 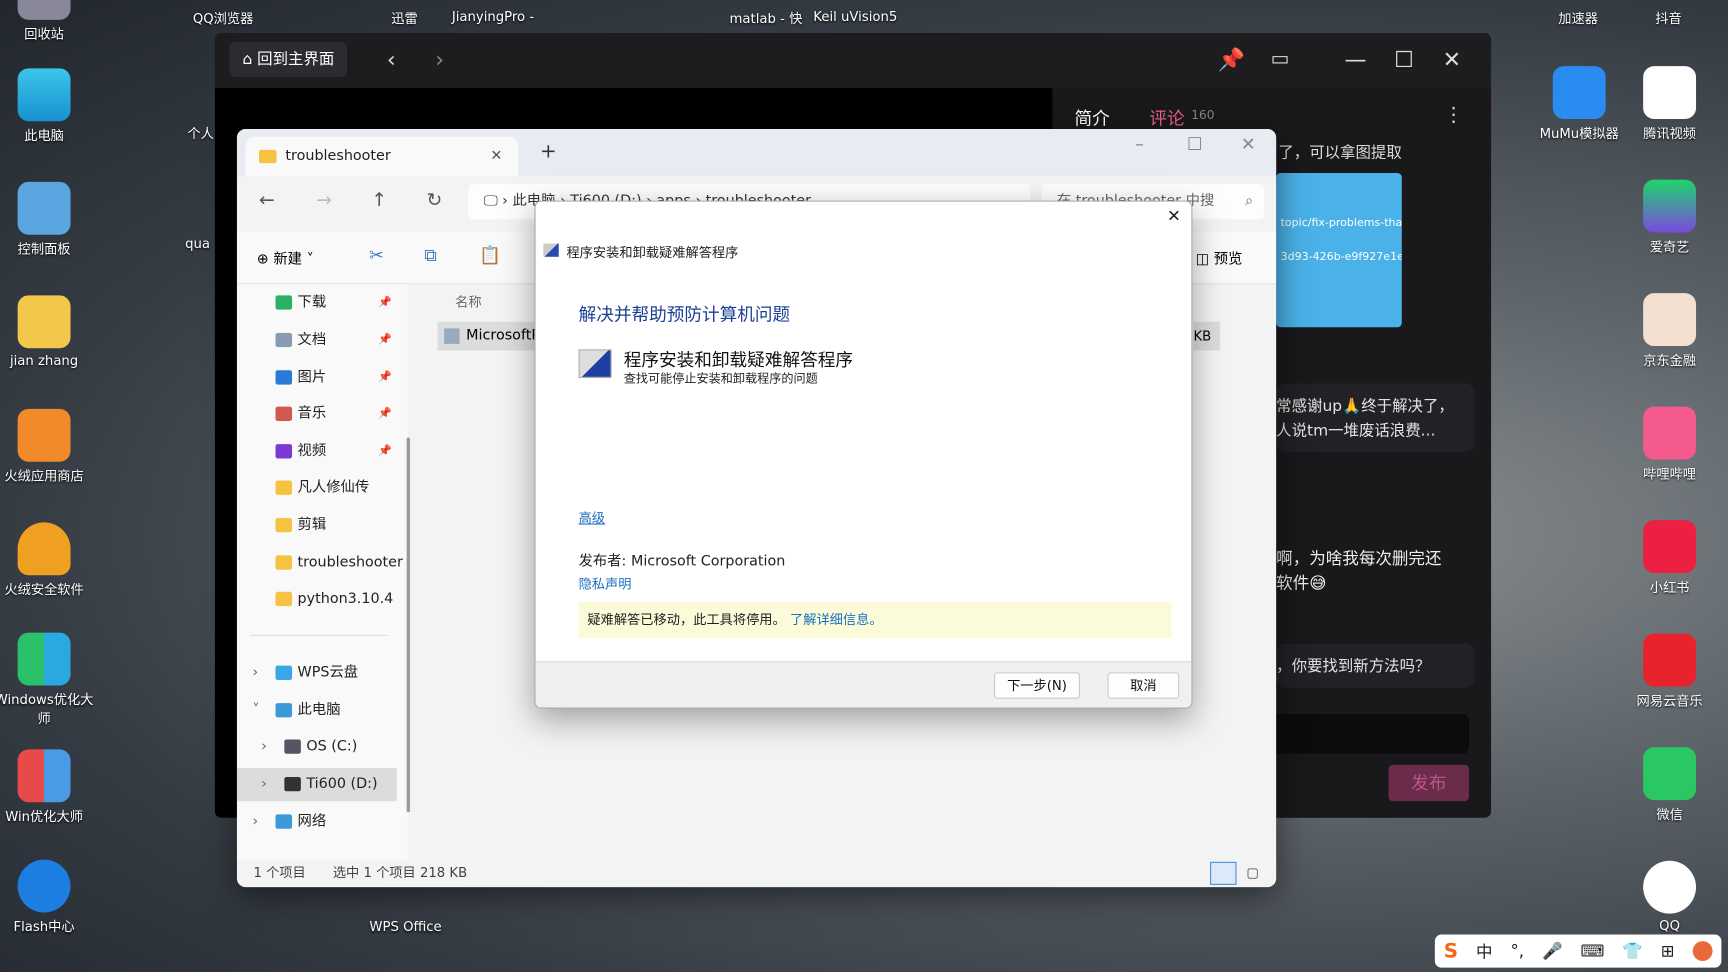 What do you see at coordinates (1203, 115) in the screenshot?
I see `comment-count: 160` at bounding box center [1203, 115].